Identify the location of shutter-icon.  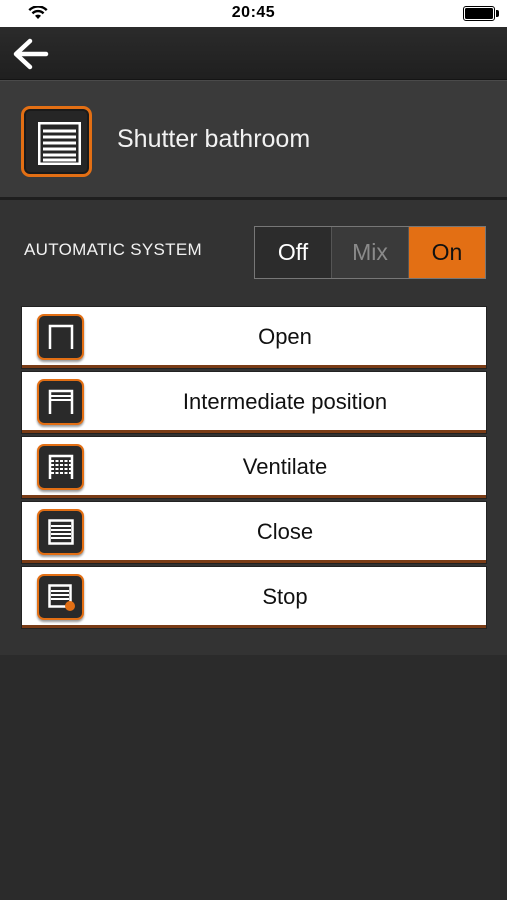
(59, 143).